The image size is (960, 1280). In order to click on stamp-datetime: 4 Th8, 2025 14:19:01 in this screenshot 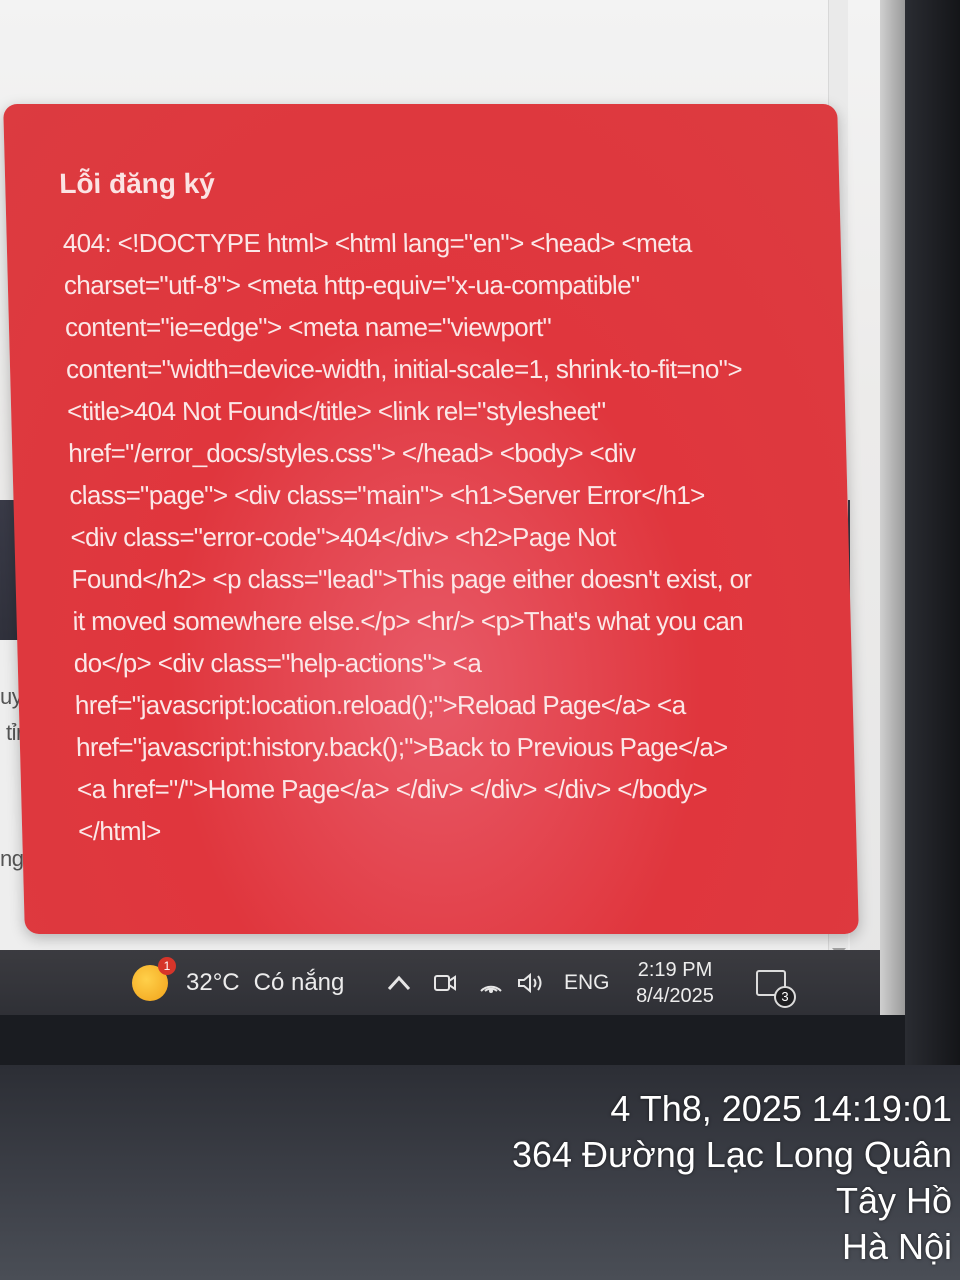, I will do `click(781, 1108)`.